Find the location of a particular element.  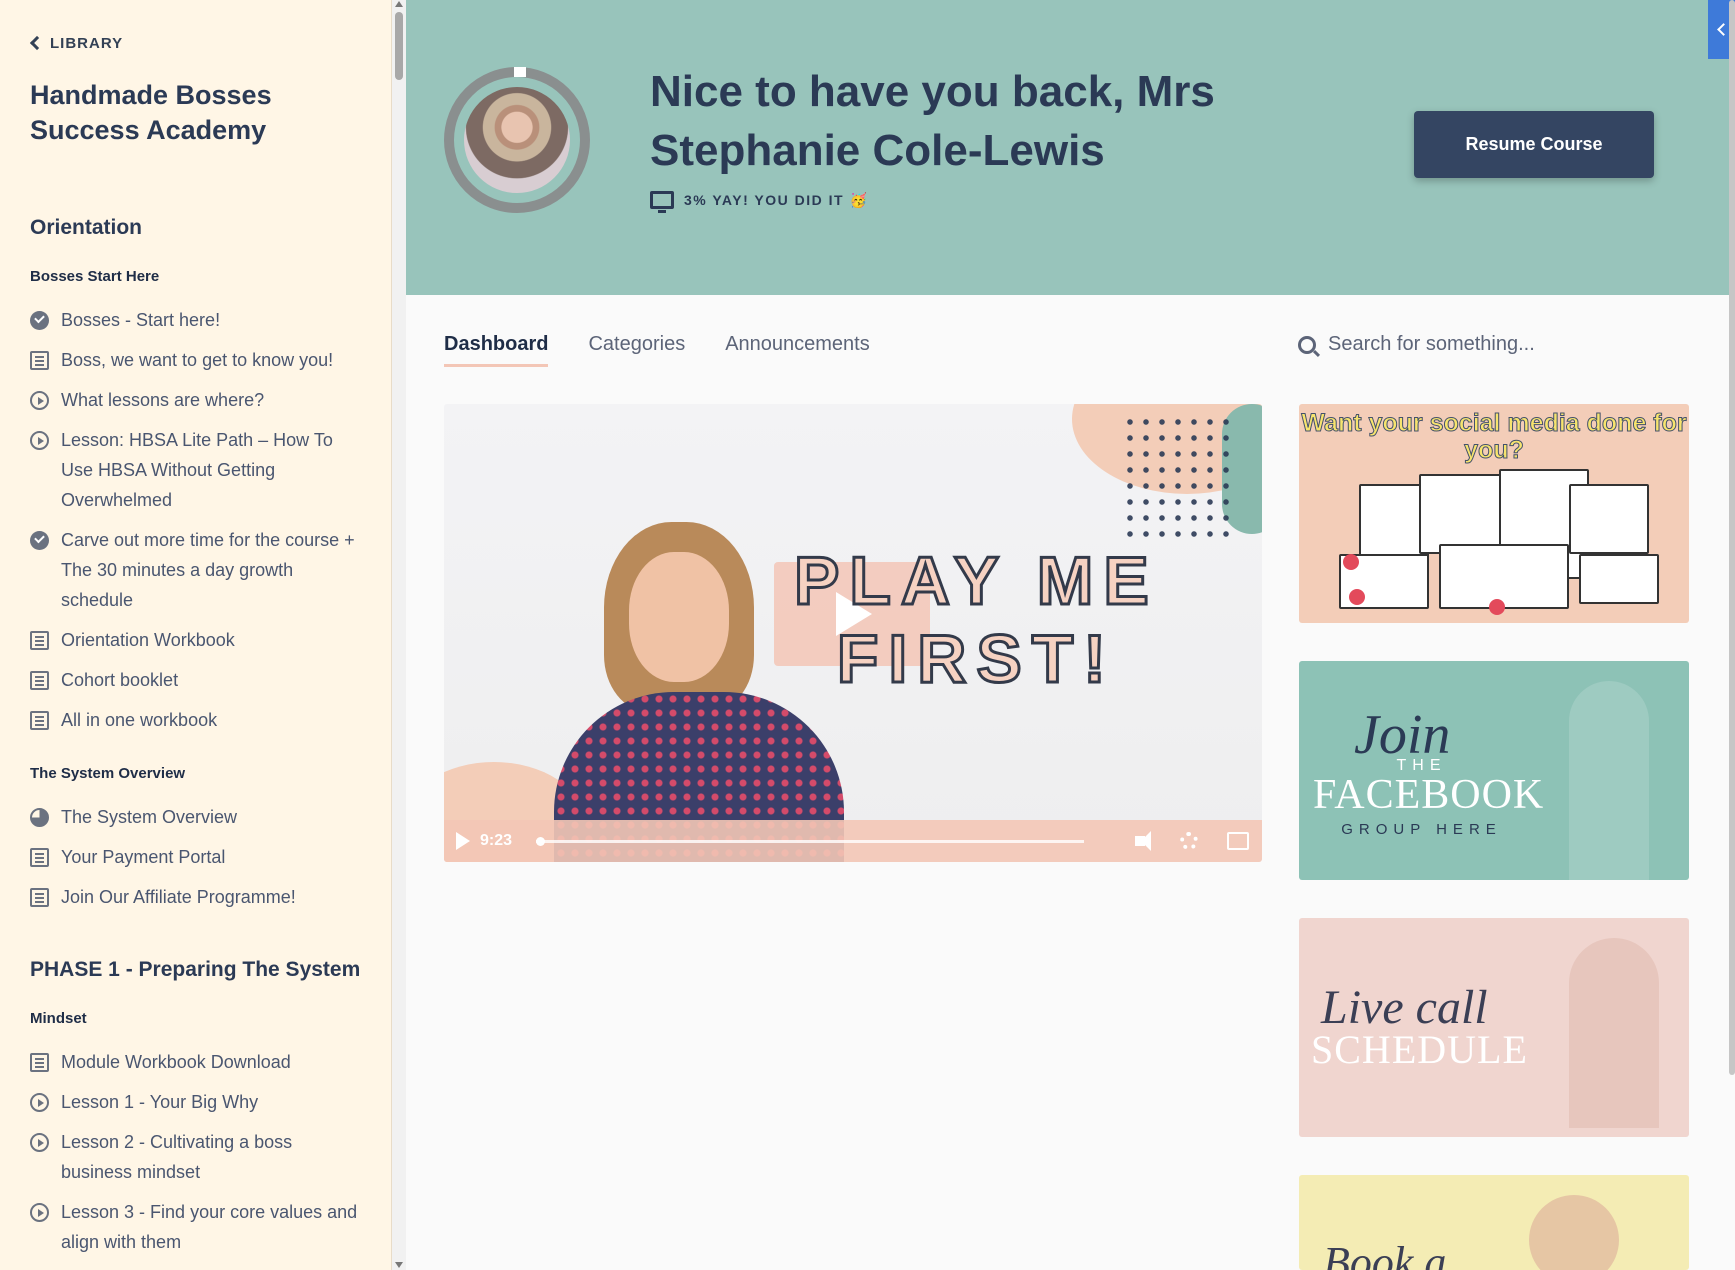

lesson-label: Your Payment Portal is located at coordinates (143, 857).